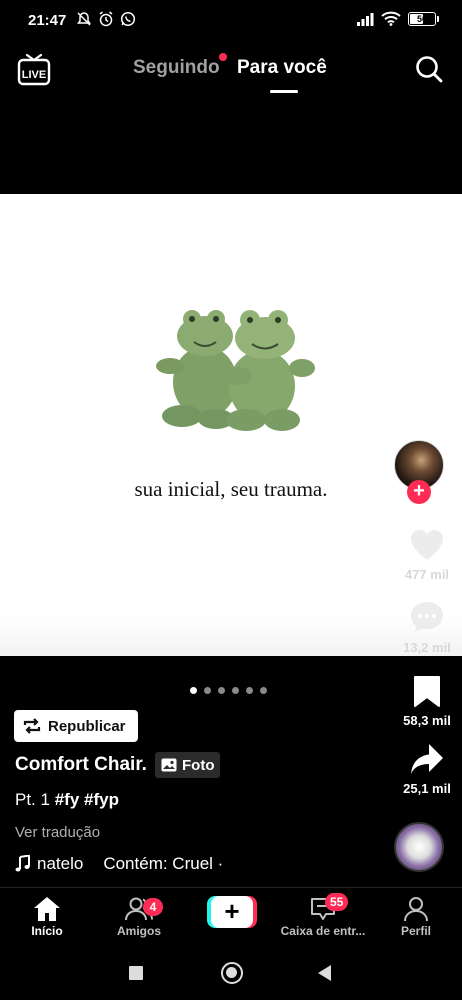  I want to click on sound-extra: Contém: Cruel ·, so click(163, 863).